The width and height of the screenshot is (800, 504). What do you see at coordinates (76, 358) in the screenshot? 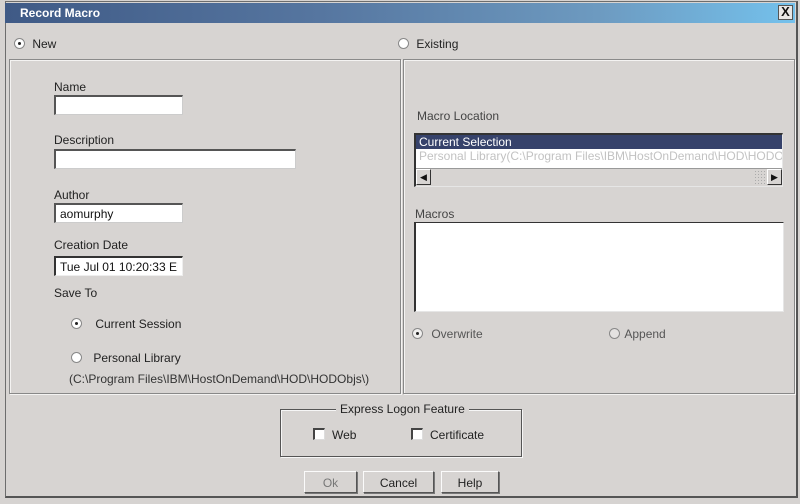
I see `personal-library-radio` at bounding box center [76, 358].